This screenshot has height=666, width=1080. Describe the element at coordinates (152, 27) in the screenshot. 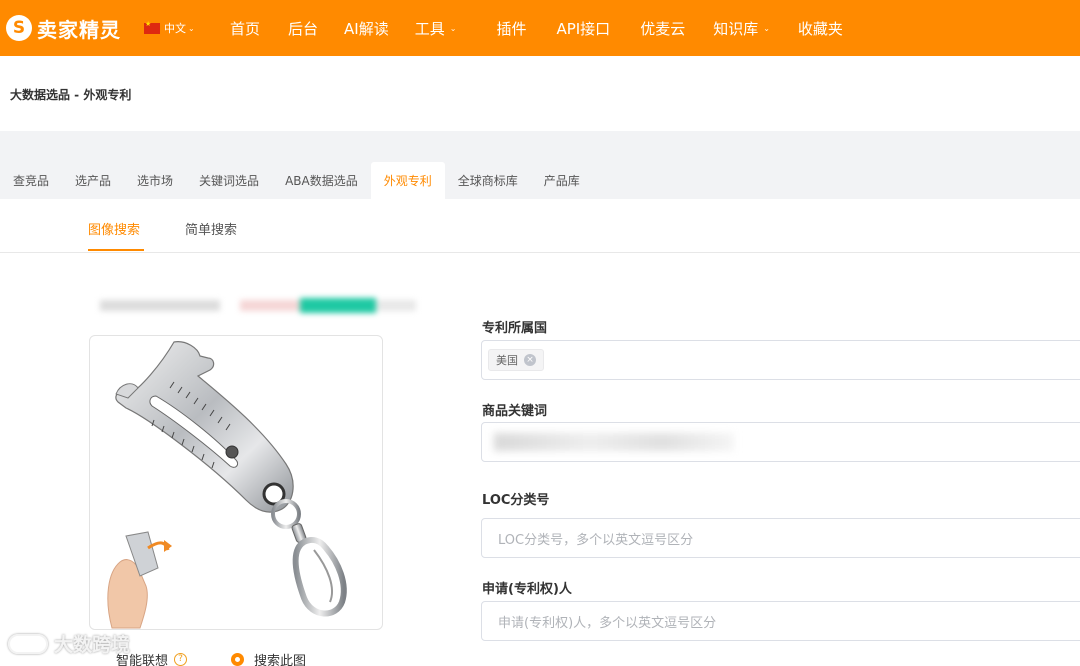

I see `china-flag-icon` at that location.